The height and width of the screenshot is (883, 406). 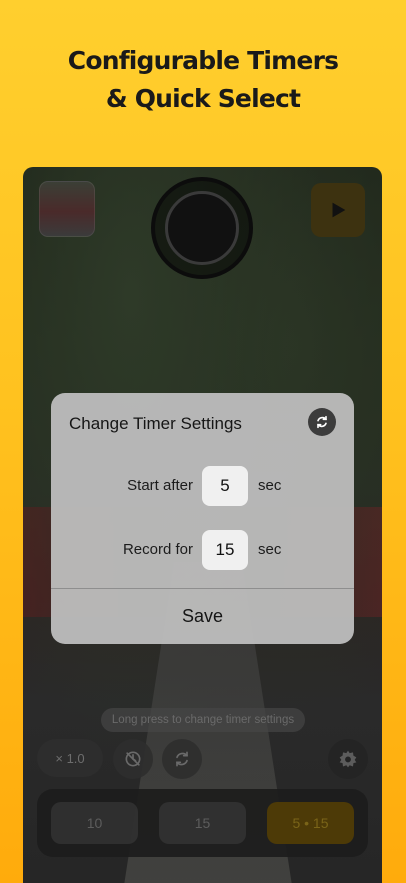 I want to click on start-after-row: Start after 5 sec, so click(x=202, y=486).